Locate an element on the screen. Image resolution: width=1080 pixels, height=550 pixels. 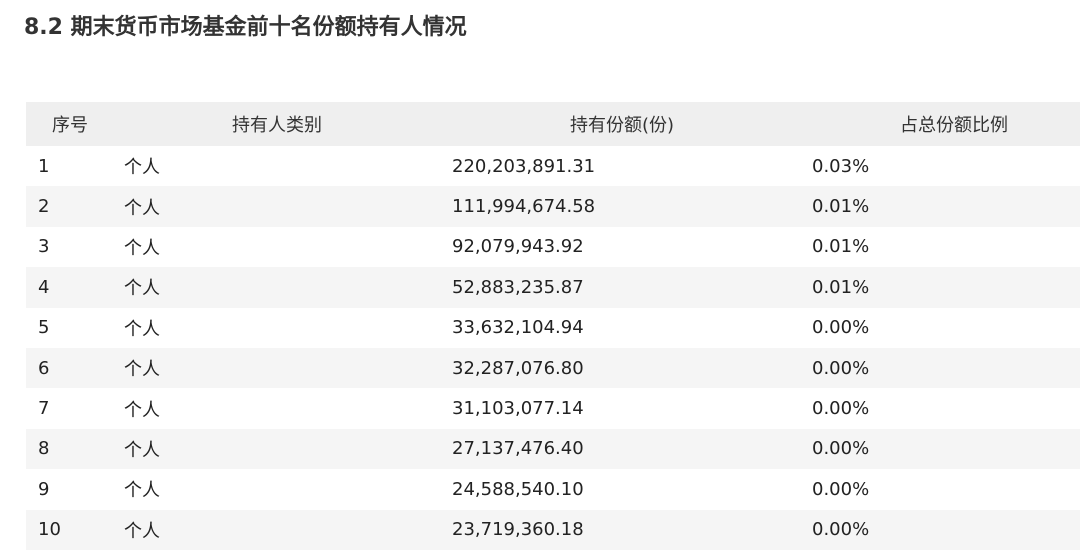
table-row: 1 个人 220,203,891.31 0.03% is located at coordinates (553, 166).